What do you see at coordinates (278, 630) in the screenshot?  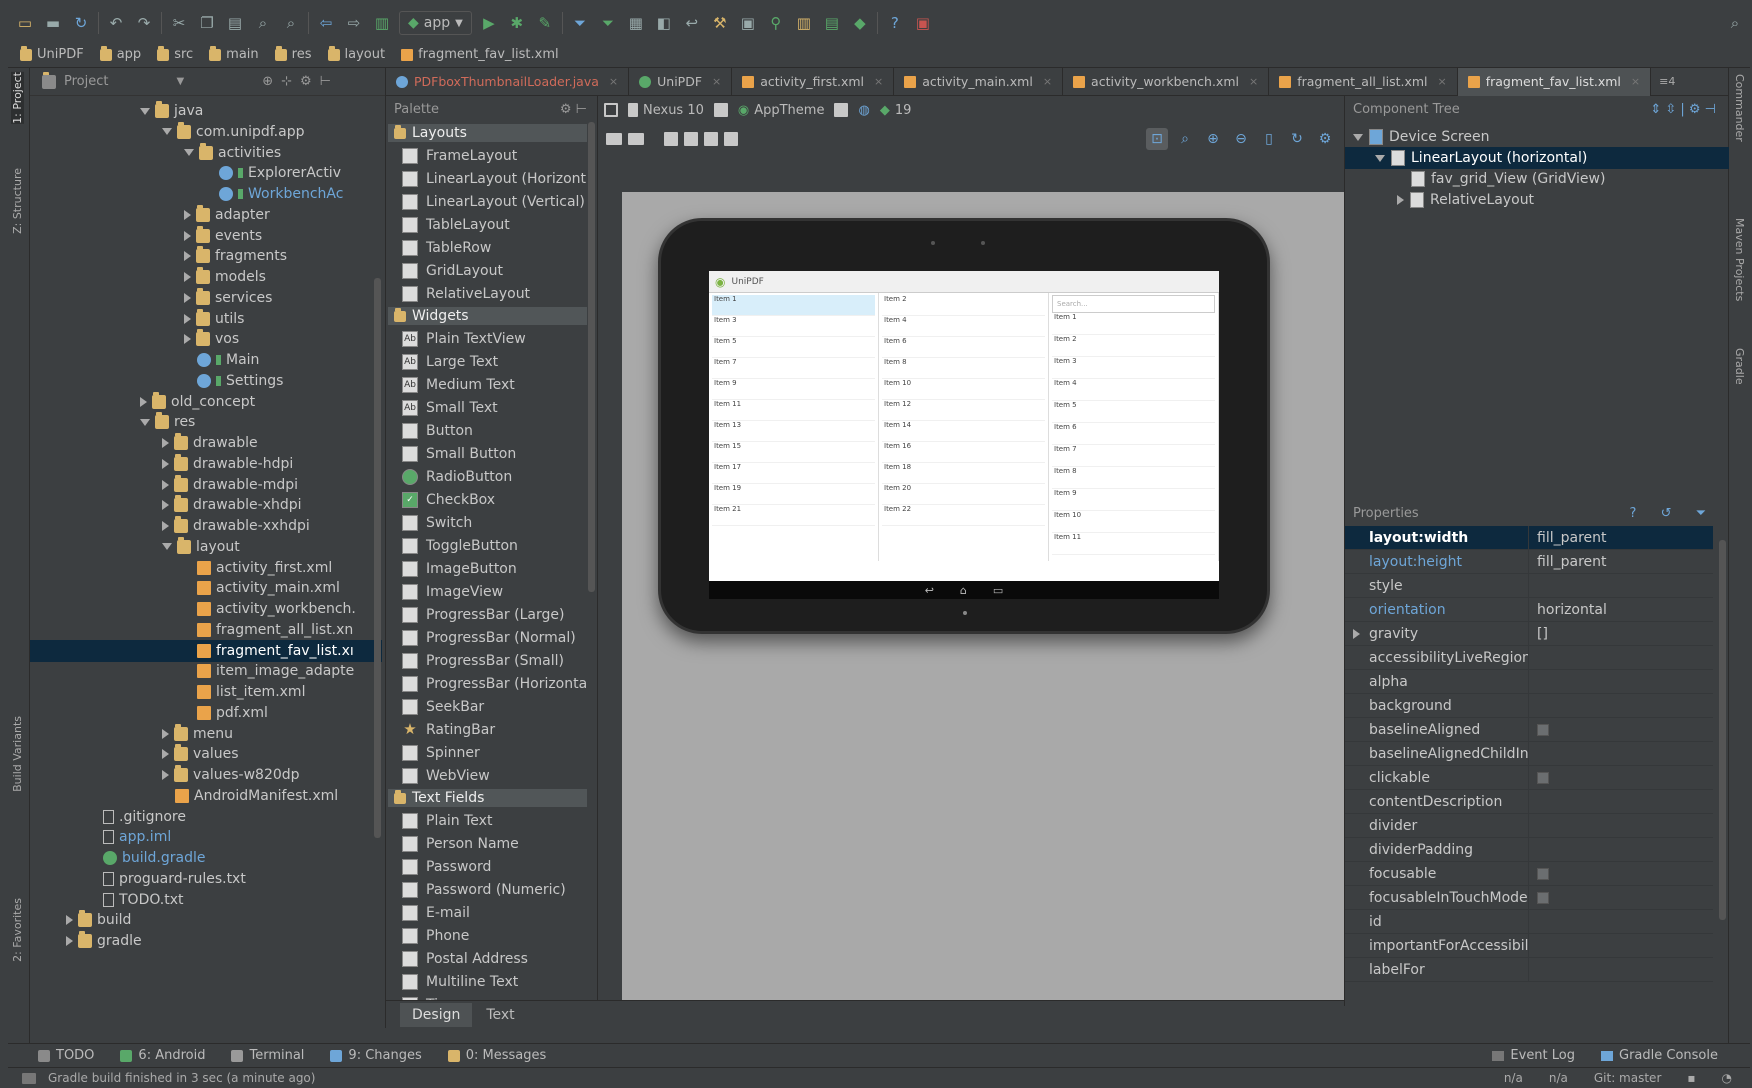 I see `project-tree-item: fragment_all_list.xn` at bounding box center [278, 630].